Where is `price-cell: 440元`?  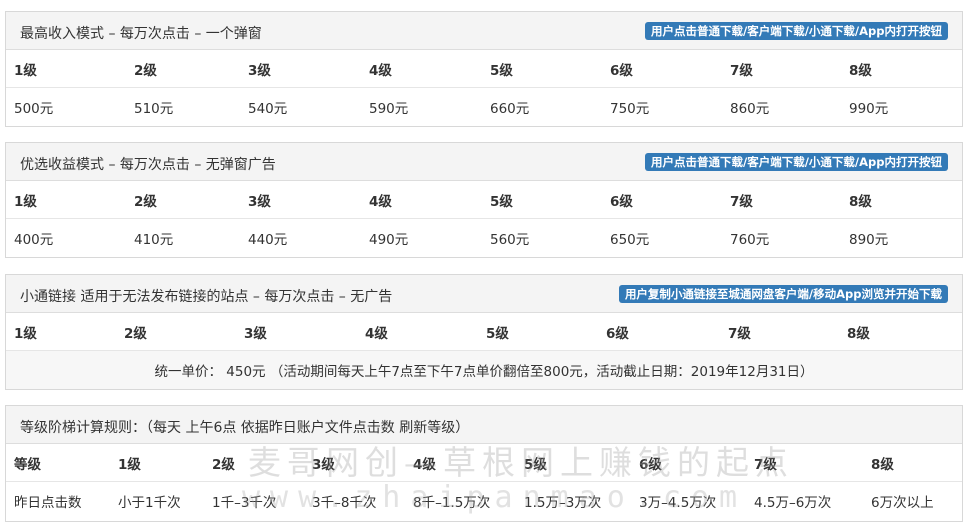 price-cell: 440元 is located at coordinates (268, 240).